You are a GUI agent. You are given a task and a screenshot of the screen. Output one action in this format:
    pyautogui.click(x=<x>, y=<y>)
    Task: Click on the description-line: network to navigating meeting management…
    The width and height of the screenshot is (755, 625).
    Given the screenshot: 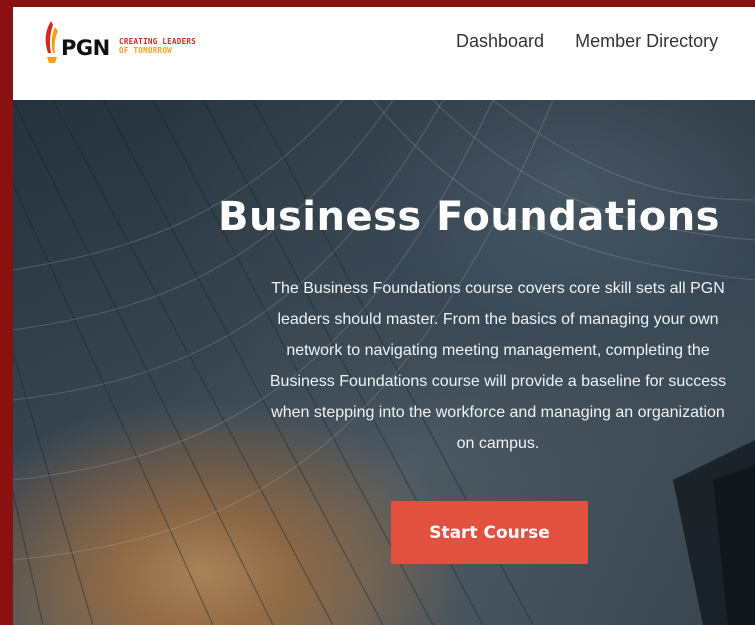 What is the action you would take?
    pyautogui.click(x=498, y=350)
    